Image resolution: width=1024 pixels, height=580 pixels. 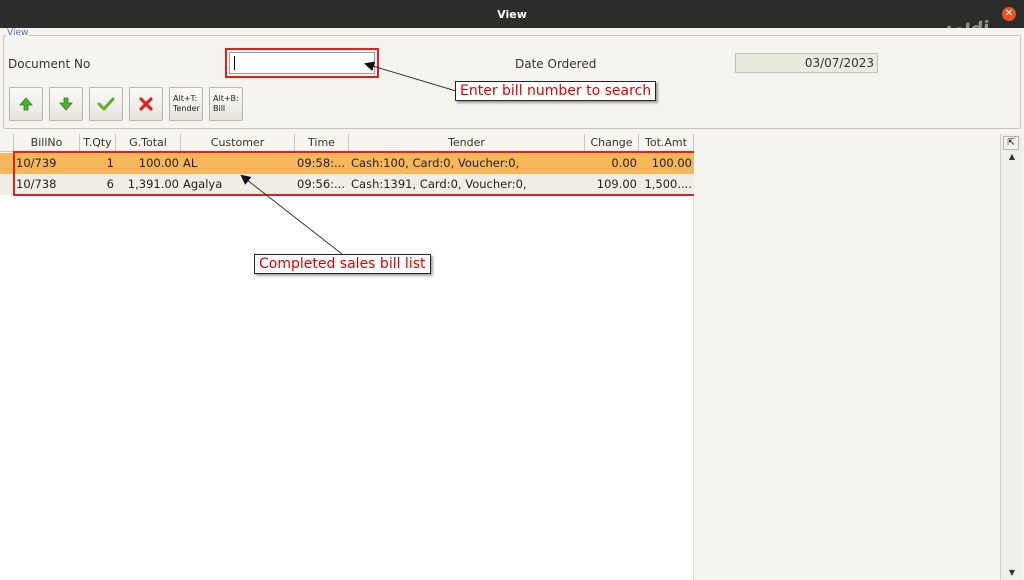 What do you see at coordinates (186, 108) in the screenshot?
I see `tender-label: Tender` at bounding box center [186, 108].